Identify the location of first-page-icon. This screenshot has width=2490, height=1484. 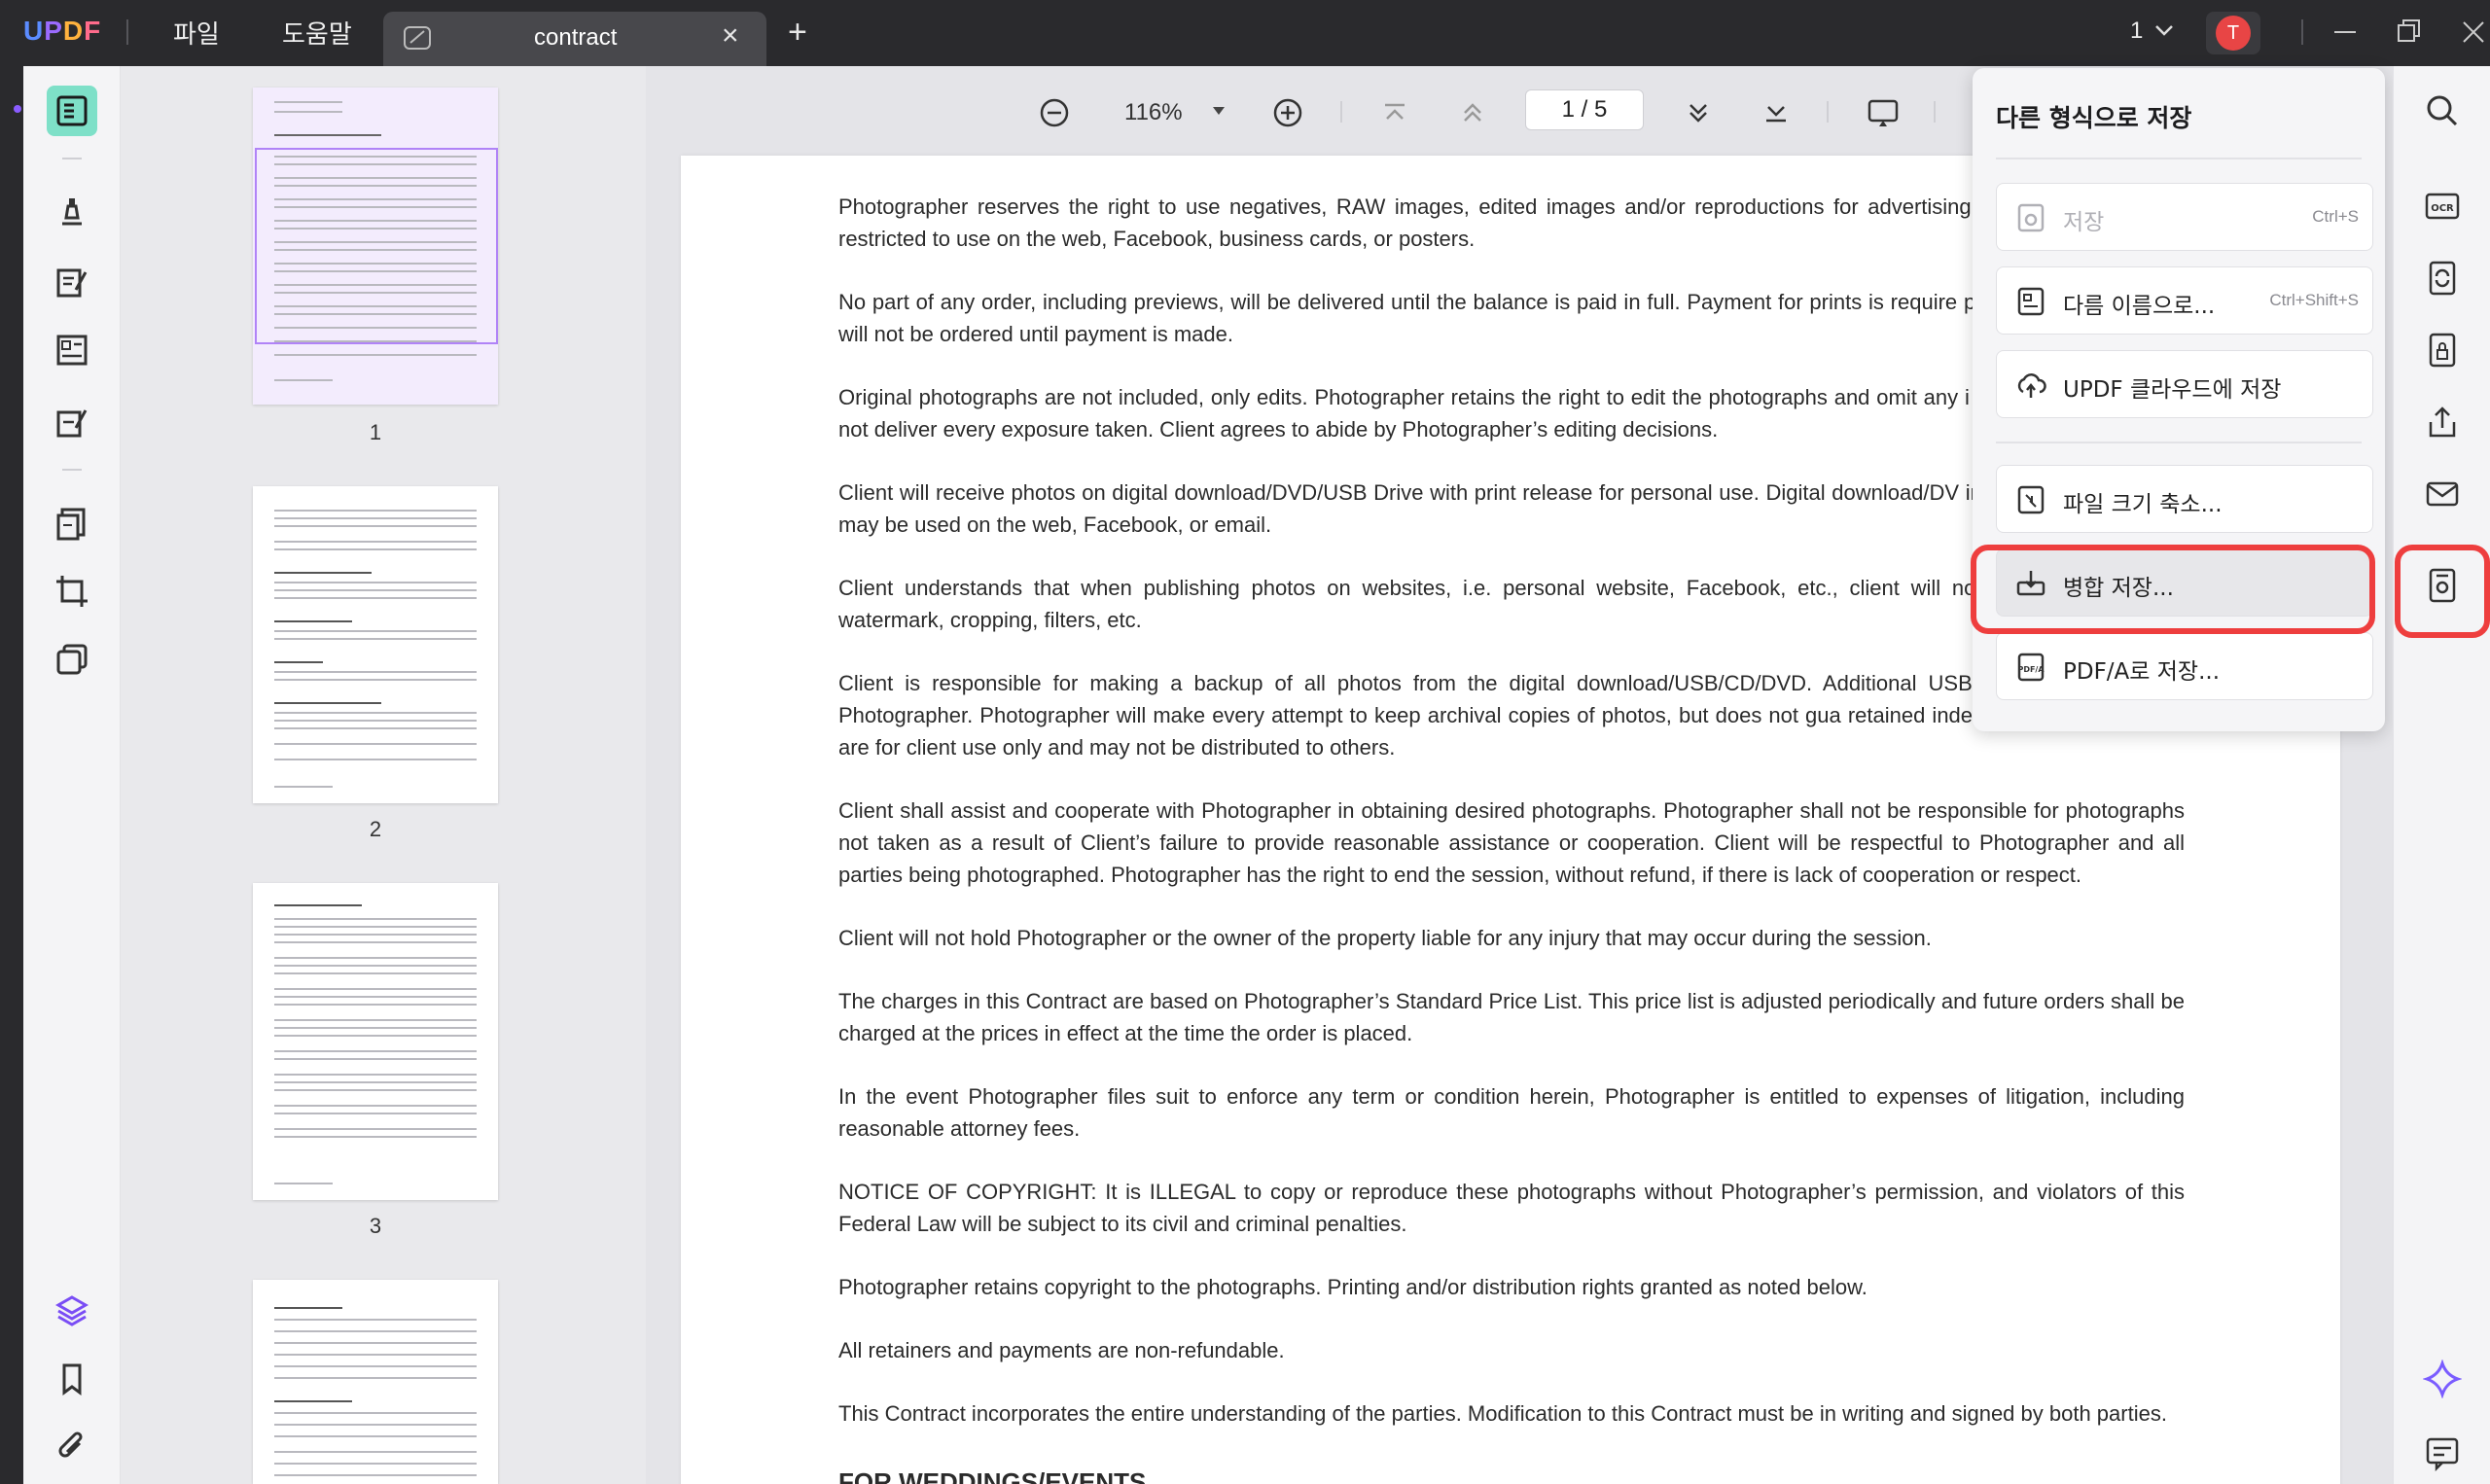
(1394, 113).